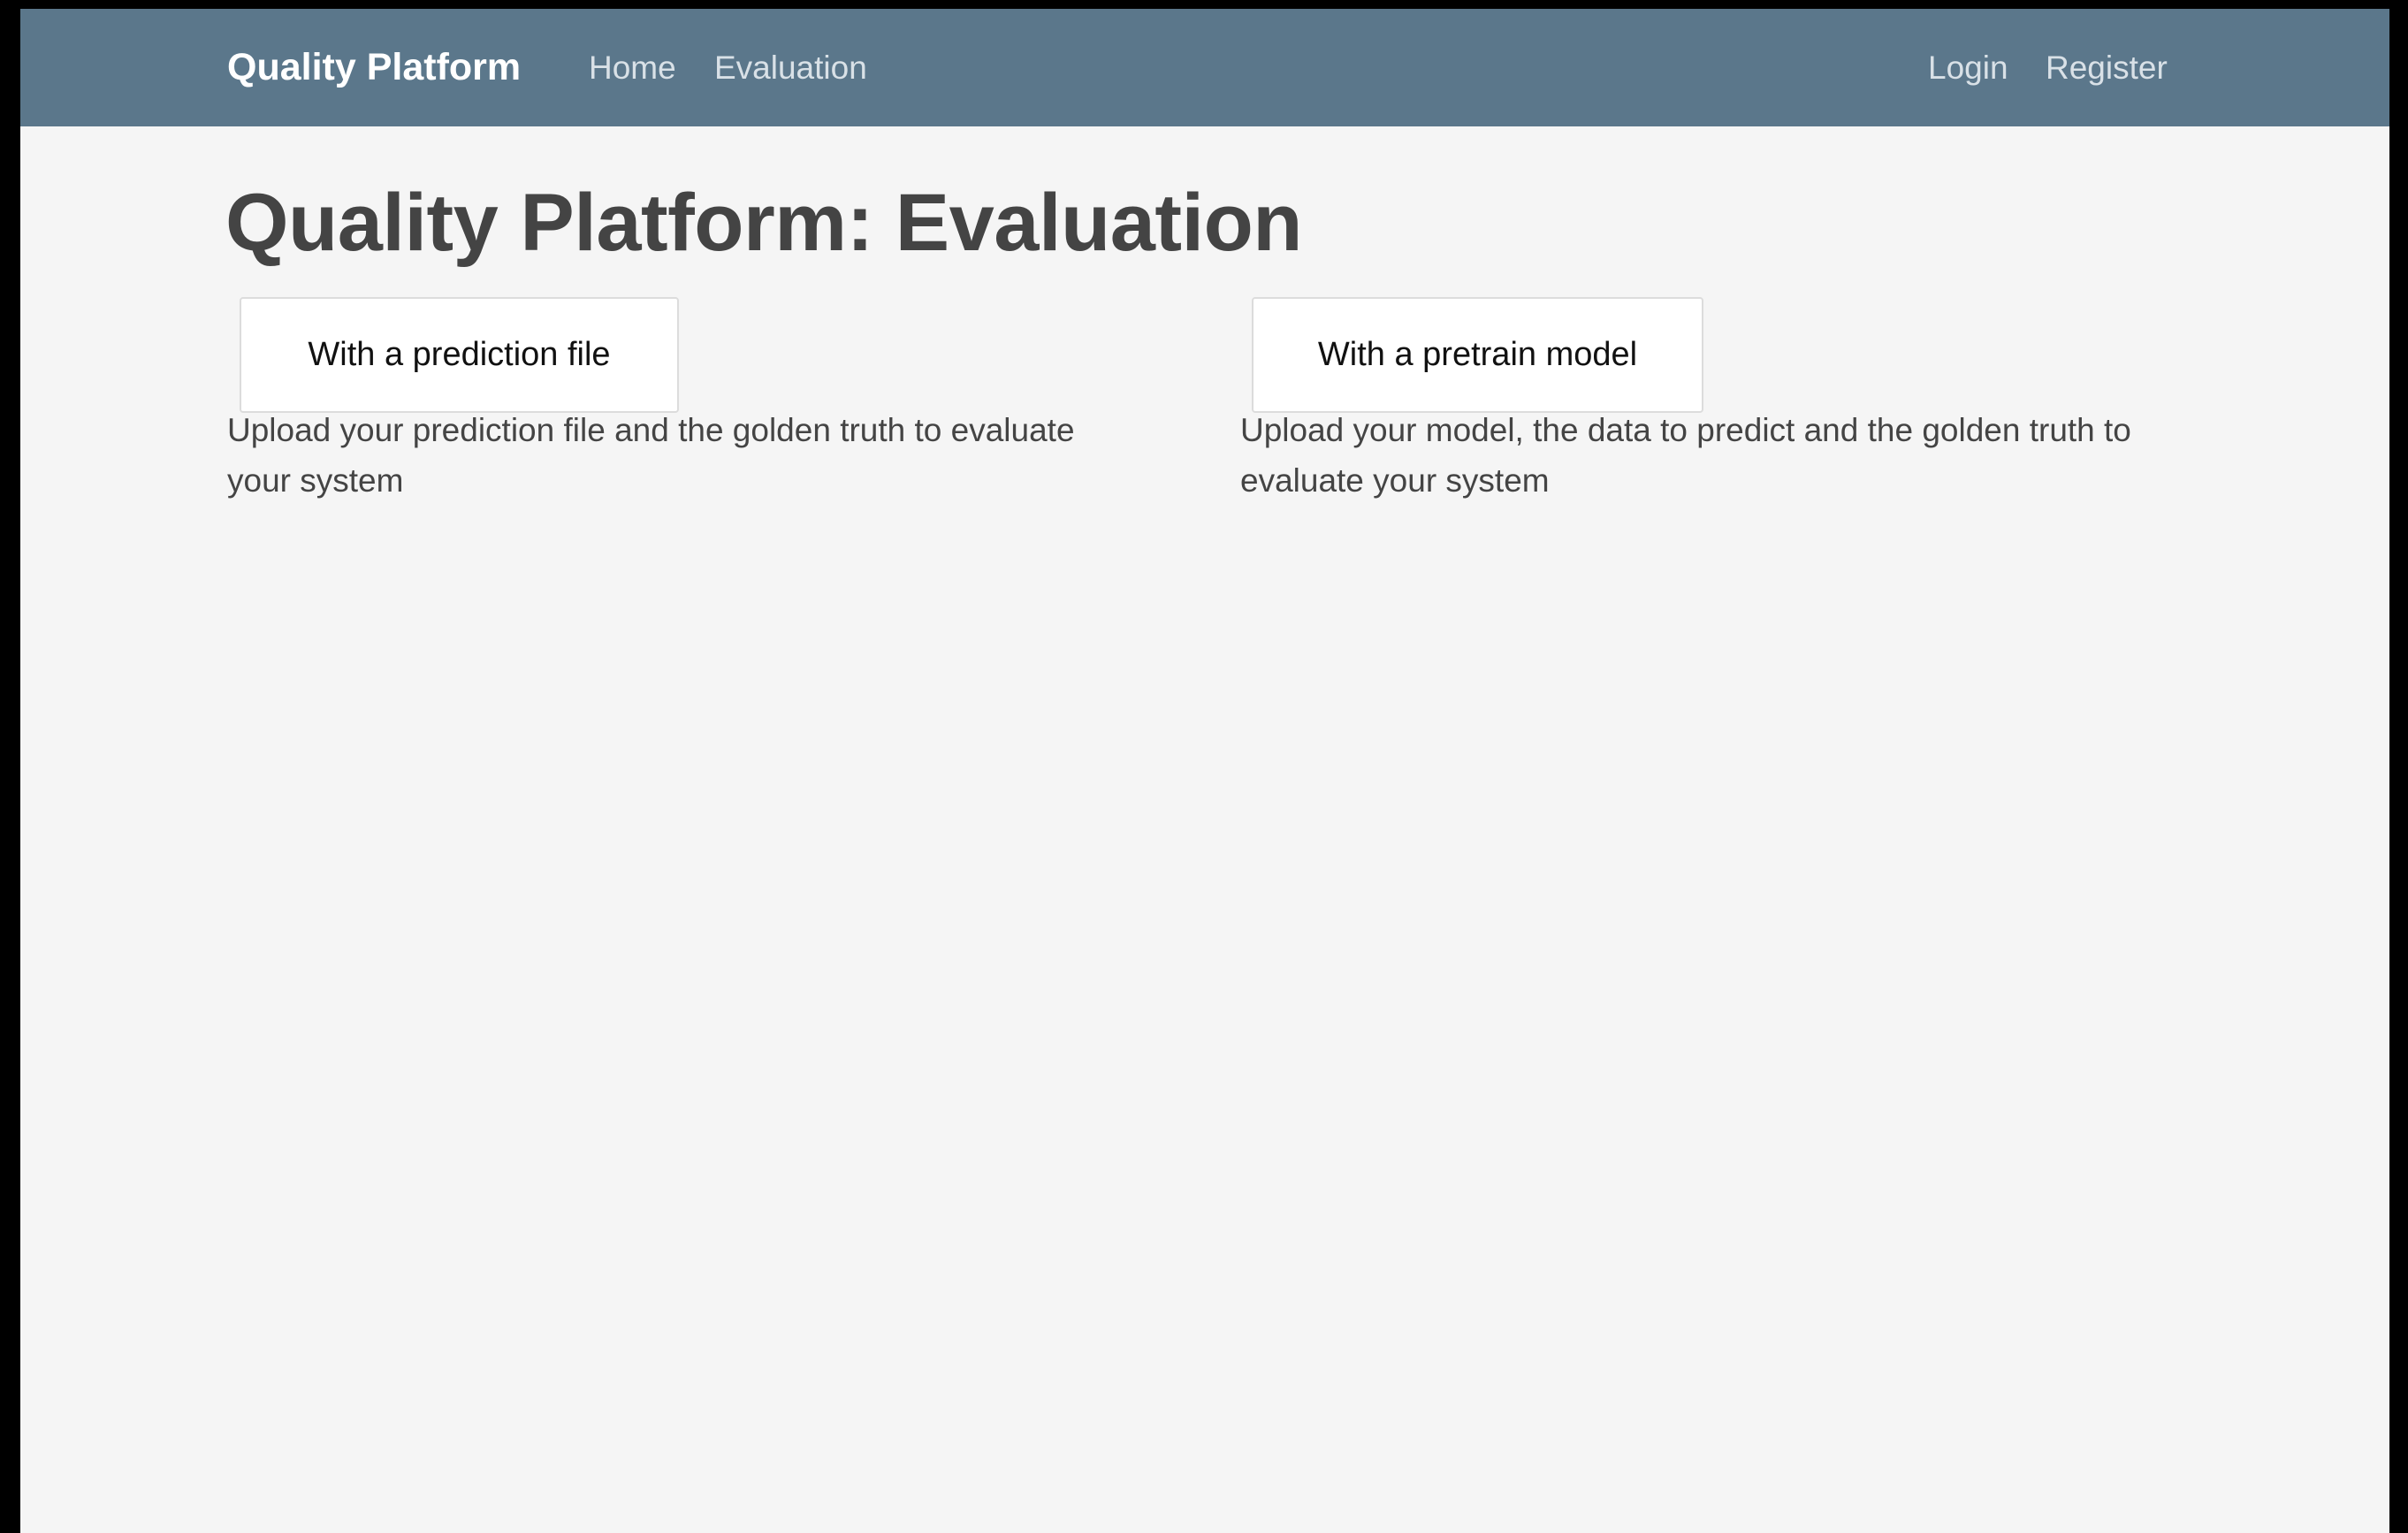 The width and height of the screenshot is (2408, 1533). What do you see at coordinates (632, 67) in the screenshot?
I see `nav-link-home: Home` at bounding box center [632, 67].